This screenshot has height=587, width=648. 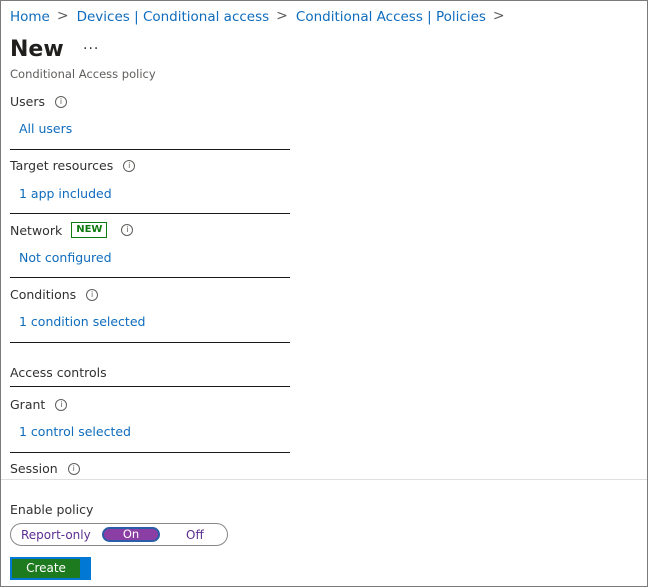 What do you see at coordinates (391, 17) in the screenshot?
I see `breadcrumb-conditional-access-policies: Conditional Access | Policies` at bounding box center [391, 17].